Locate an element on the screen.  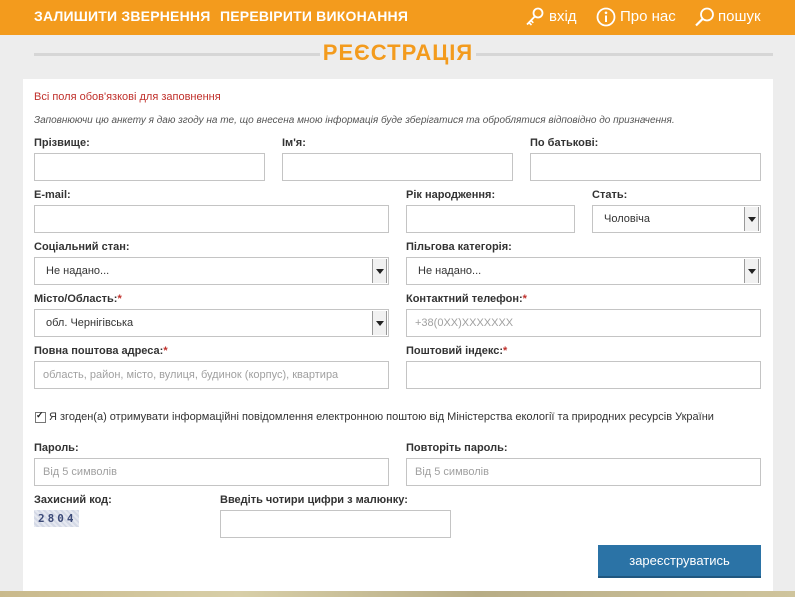
city-region-select: обл. Чернігівська is located at coordinates (211, 323).